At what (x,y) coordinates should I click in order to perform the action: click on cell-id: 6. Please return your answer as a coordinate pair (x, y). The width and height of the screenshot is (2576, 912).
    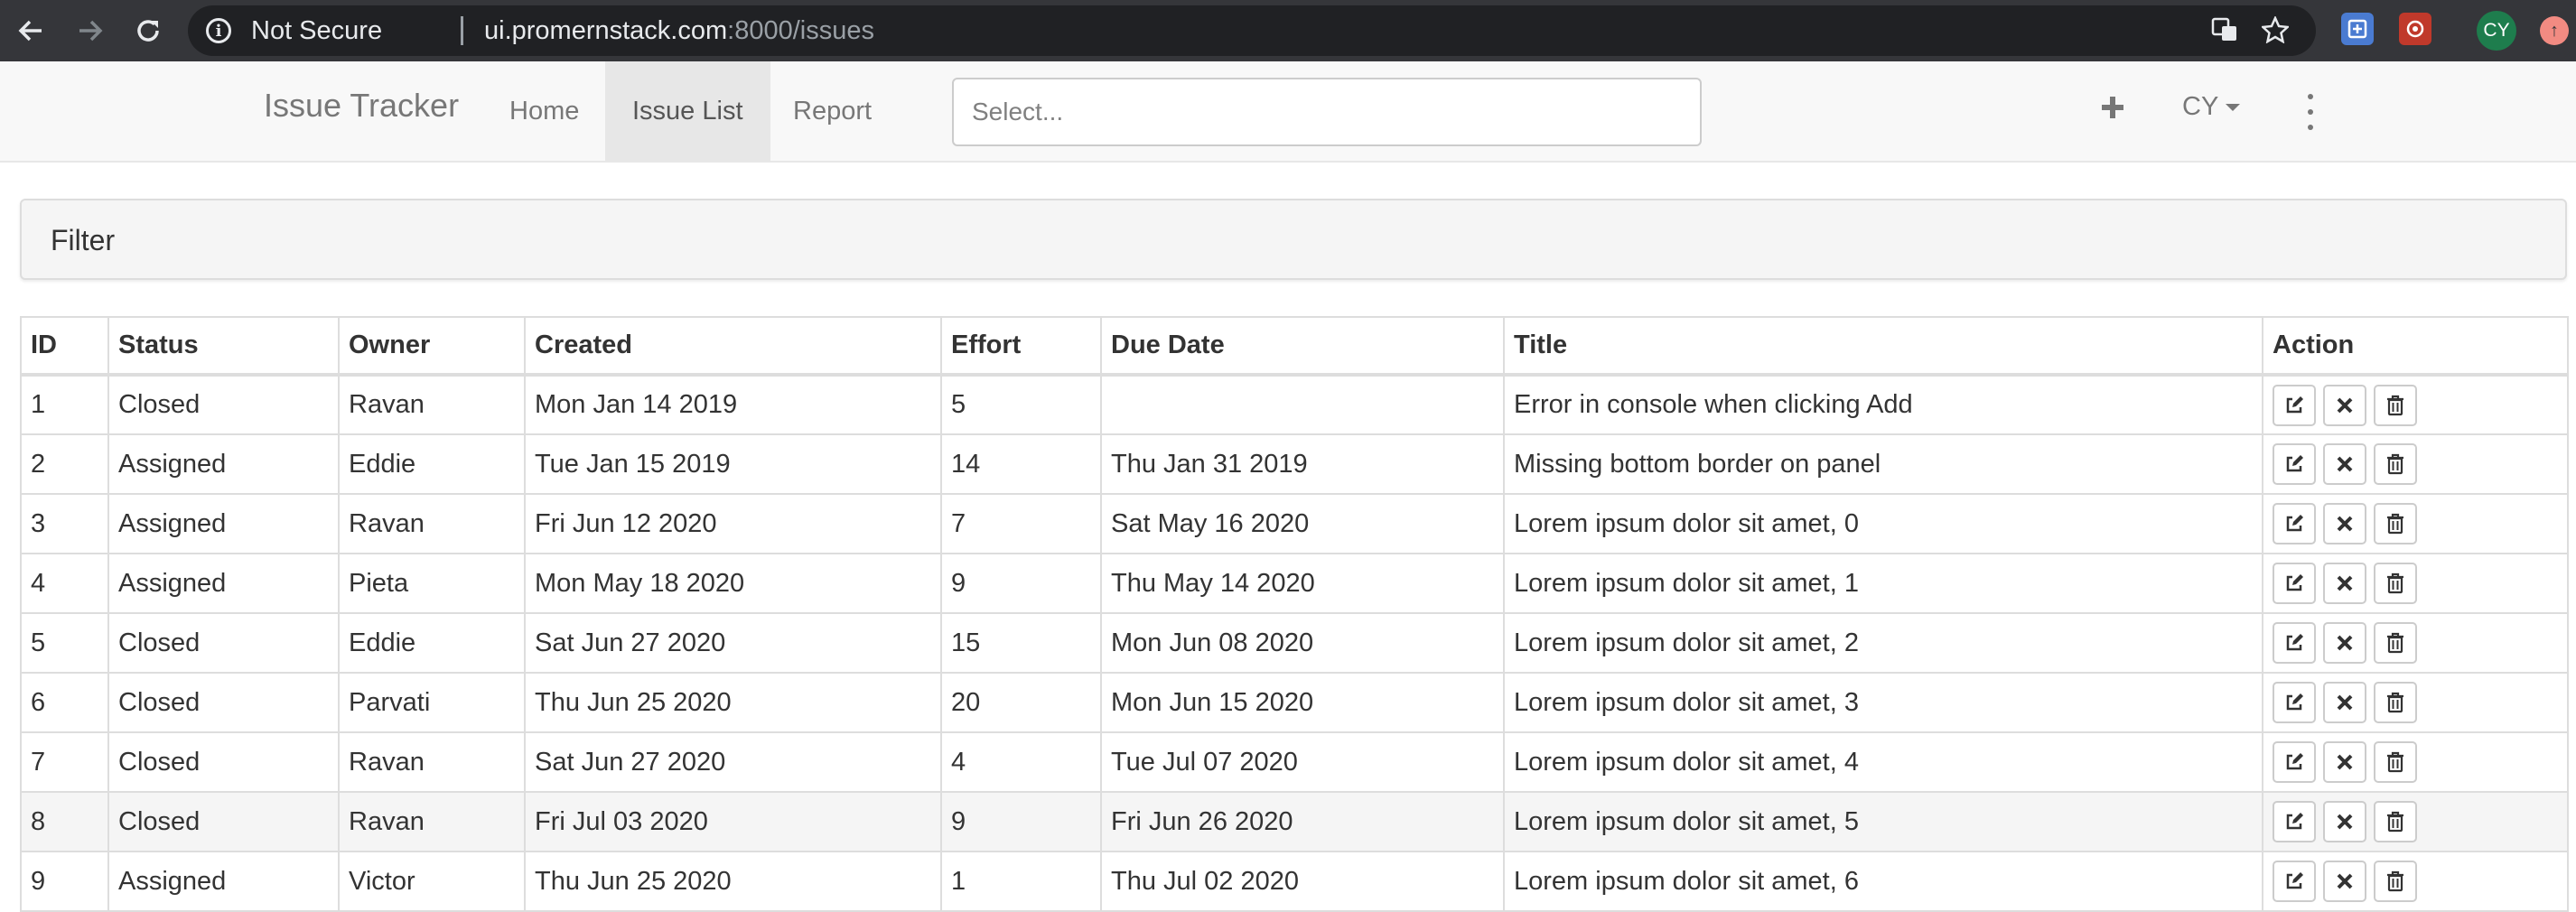
    Looking at the image, I should click on (64, 702).